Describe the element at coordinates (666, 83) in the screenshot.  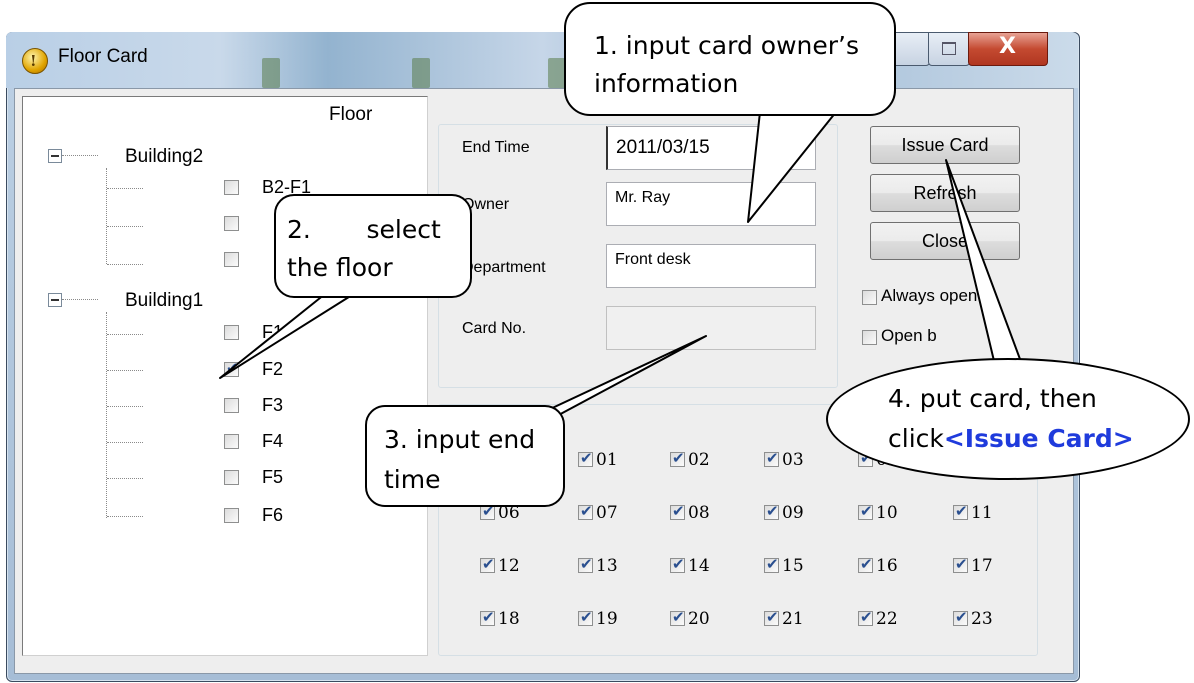
I see `callout-1-line2: information` at that location.